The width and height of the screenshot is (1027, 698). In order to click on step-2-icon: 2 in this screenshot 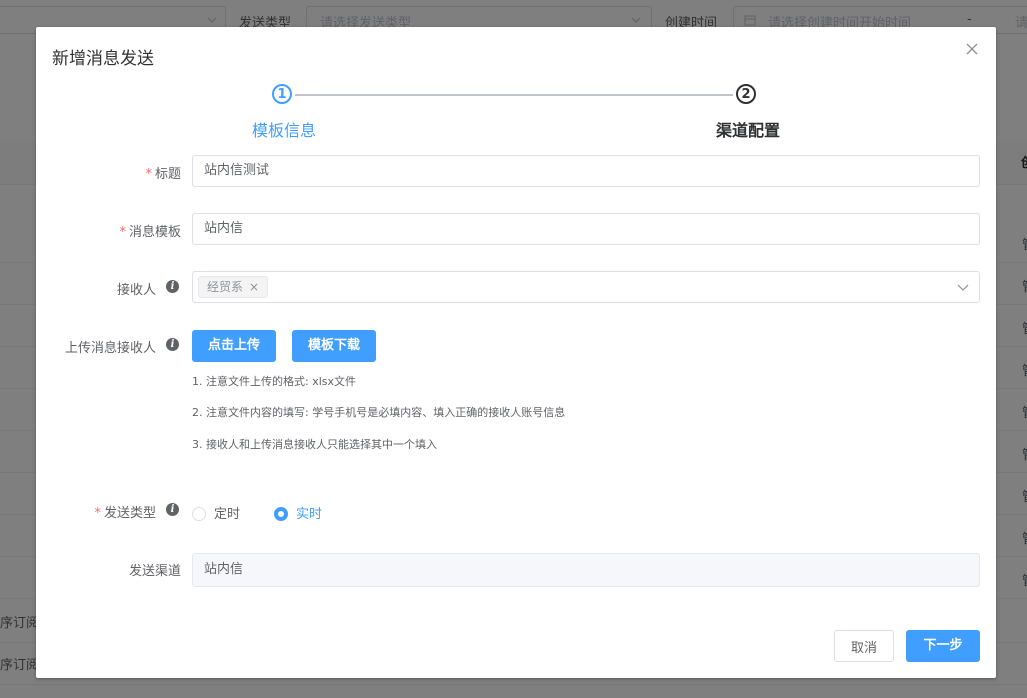, I will do `click(746, 94)`.